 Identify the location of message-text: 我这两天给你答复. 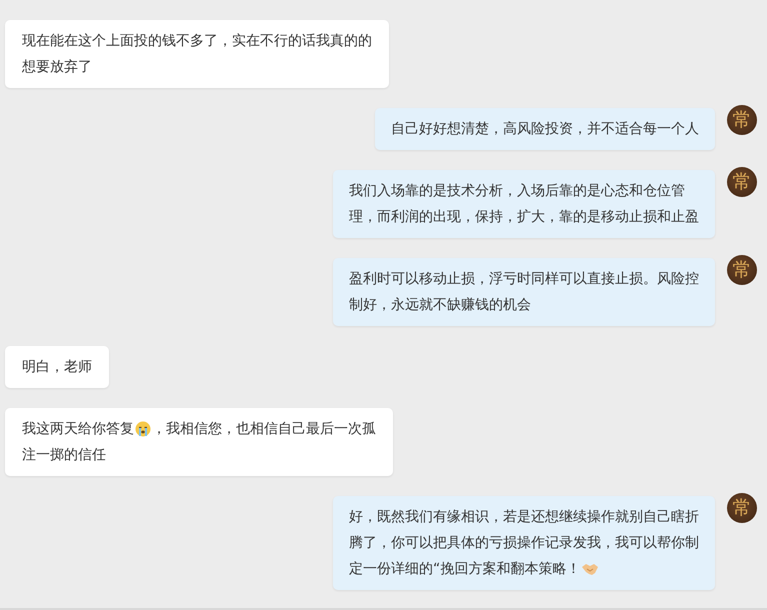
(78, 429).